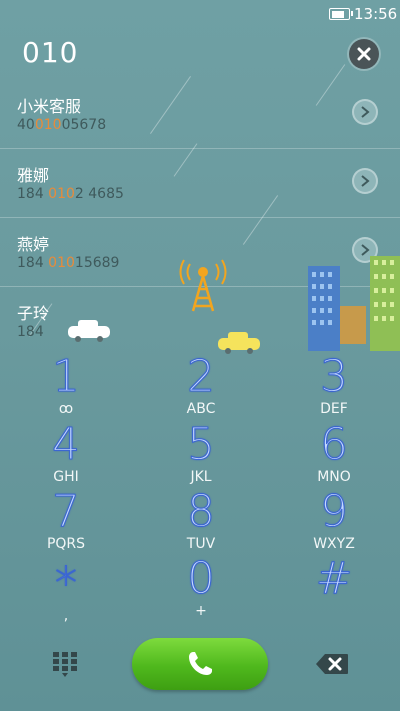  What do you see at coordinates (66, 544) in the screenshot?
I see `key-letters: PQRS` at bounding box center [66, 544].